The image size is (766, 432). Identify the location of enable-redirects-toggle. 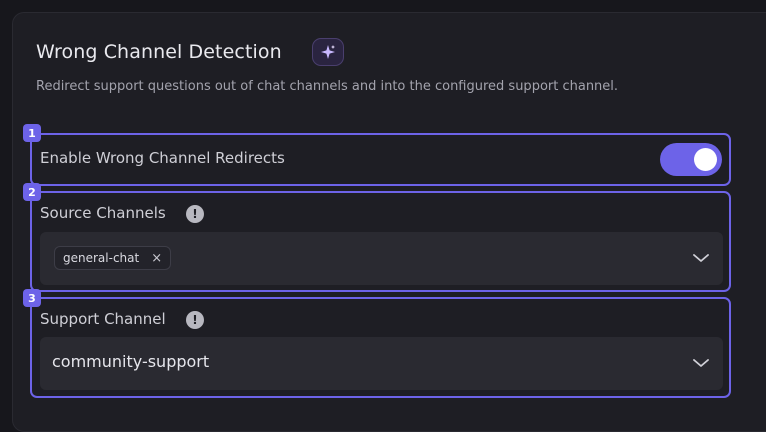
(691, 159).